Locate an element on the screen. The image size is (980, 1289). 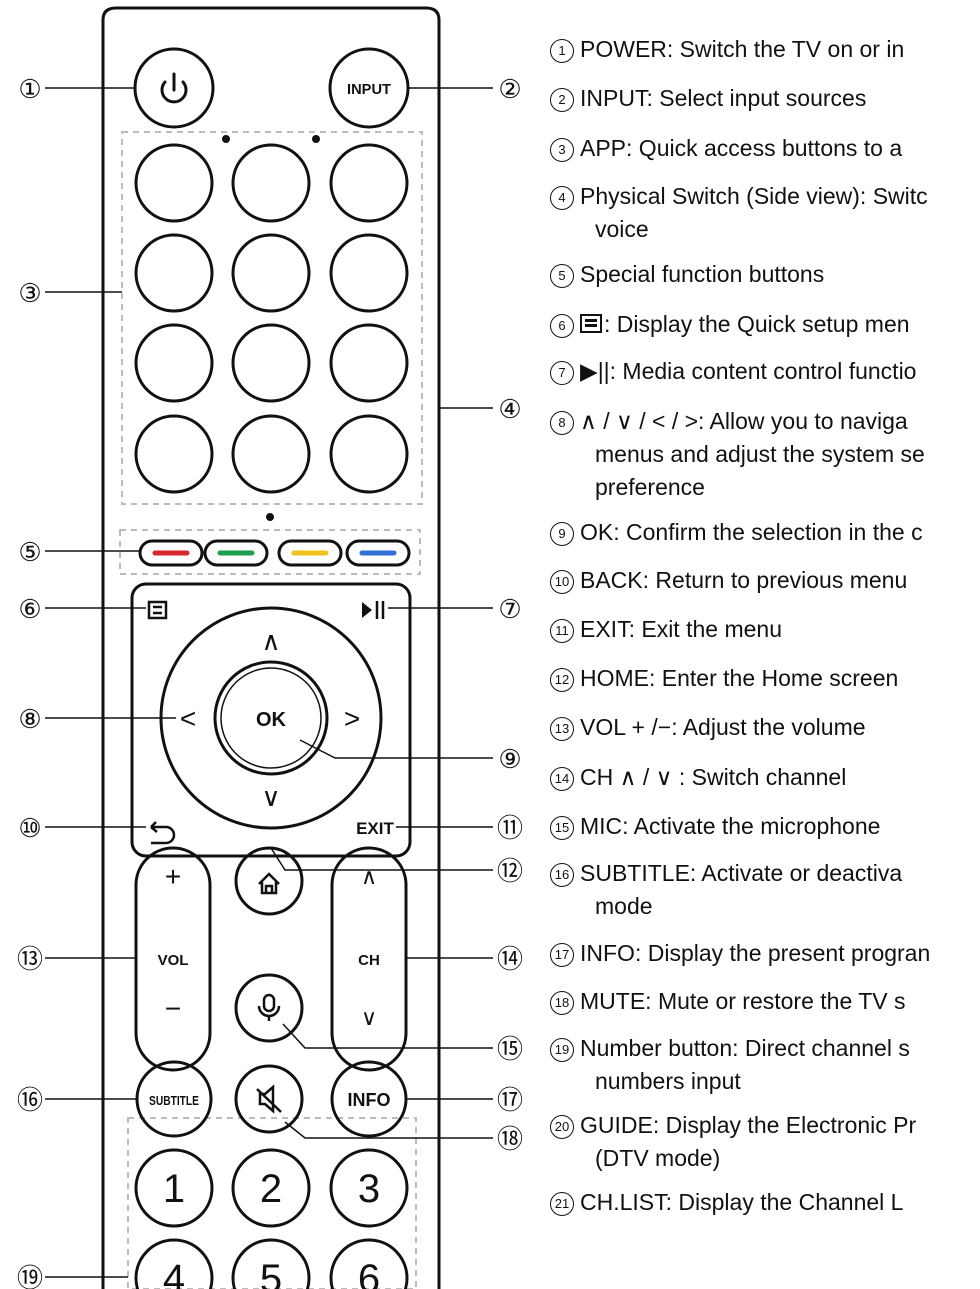
legend-text: Special function buttons is located at coordinates (702, 274).